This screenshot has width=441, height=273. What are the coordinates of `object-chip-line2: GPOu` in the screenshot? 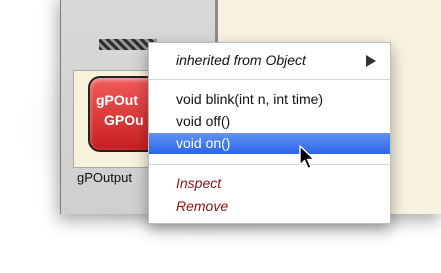 It's located at (124, 120).